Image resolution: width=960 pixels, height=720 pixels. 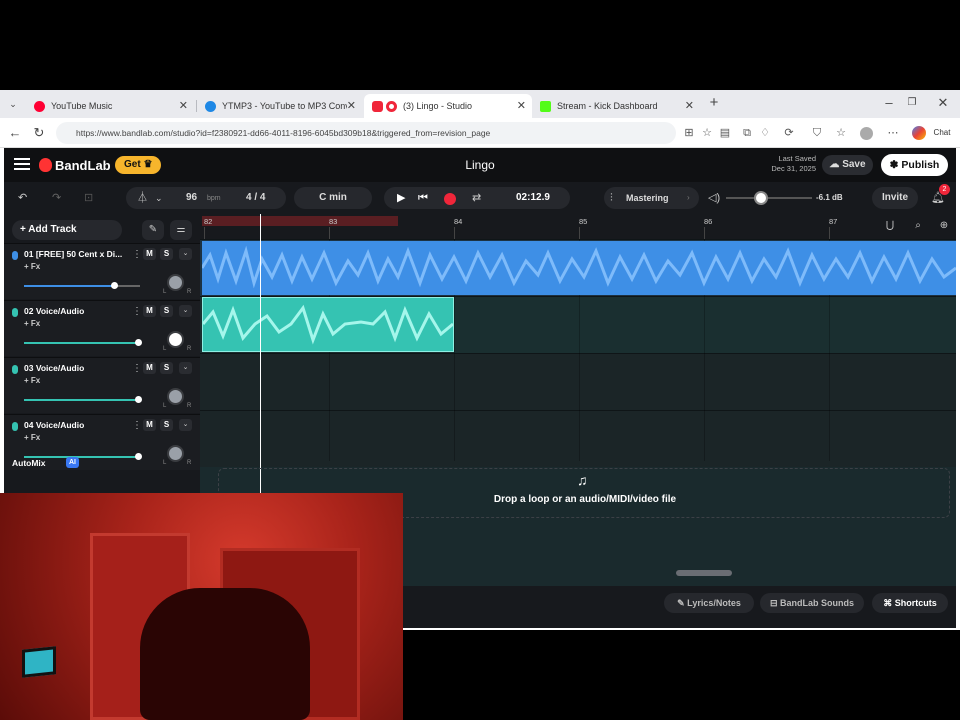 What do you see at coordinates (102, 328) in the screenshot?
I see `track-header-2: 02 Voice/Audio + Fx ⋮ M S ⌄ L R` at bounding box center [102, 328].